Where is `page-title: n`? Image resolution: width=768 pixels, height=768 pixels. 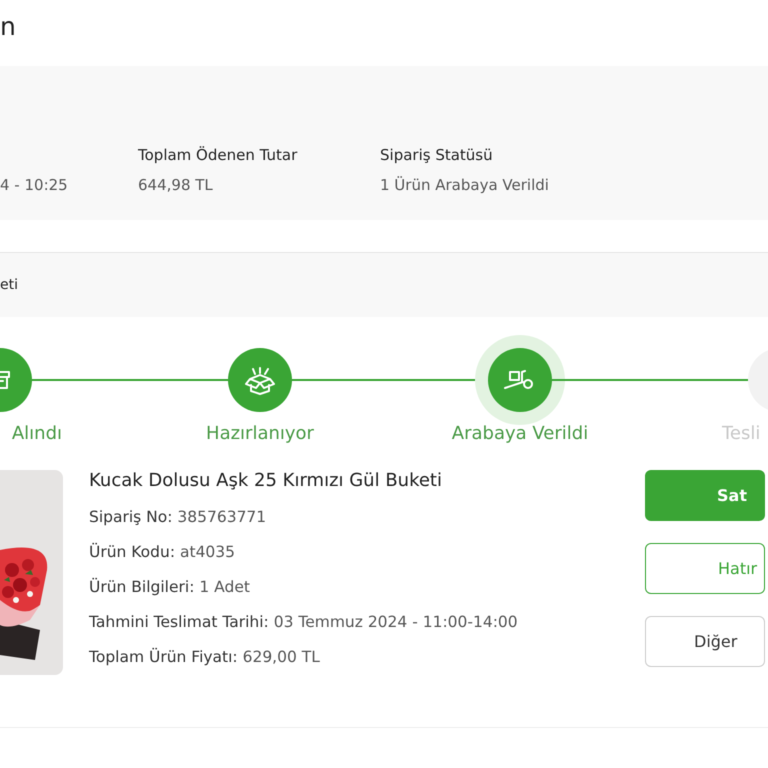
page-title: n is located at coordinates (8, 27).